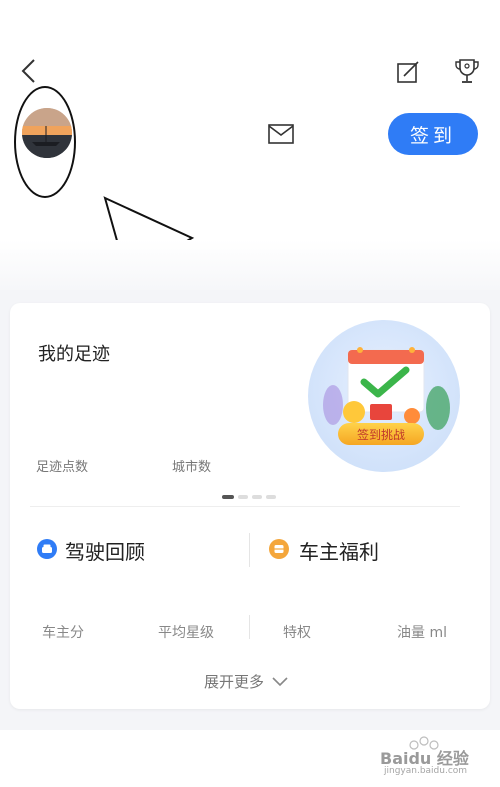  Describe the element at coordinates (386, 388) in the screenshot. I see `calendar-check-icon` at that location.